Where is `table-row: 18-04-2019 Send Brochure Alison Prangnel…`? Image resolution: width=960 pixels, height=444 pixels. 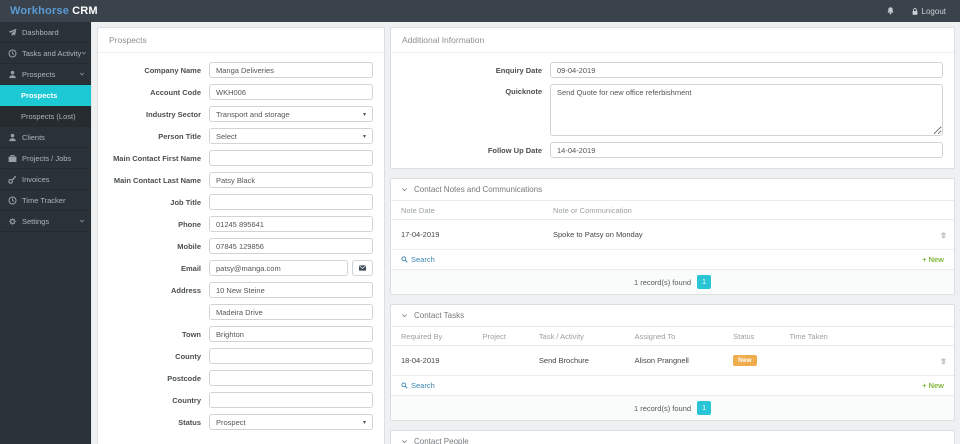
table-row: 18-04-2019 Send Brochure Alison Prangnel… is located at coordinates (672, 360).